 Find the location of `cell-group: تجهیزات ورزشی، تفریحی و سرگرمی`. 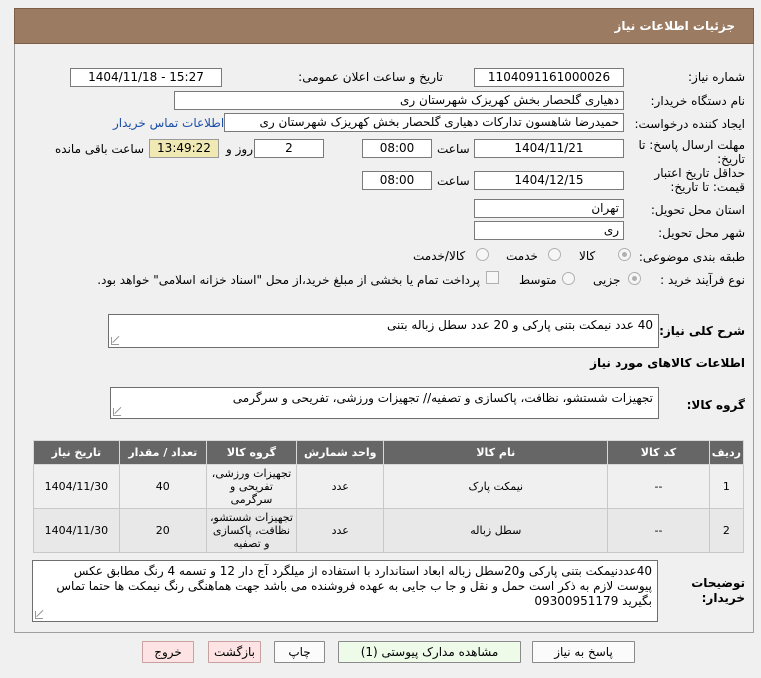

cell-group: تجهیزات ورزشی، تفریحی و سرگرمی is located at coordinates (251, 486).